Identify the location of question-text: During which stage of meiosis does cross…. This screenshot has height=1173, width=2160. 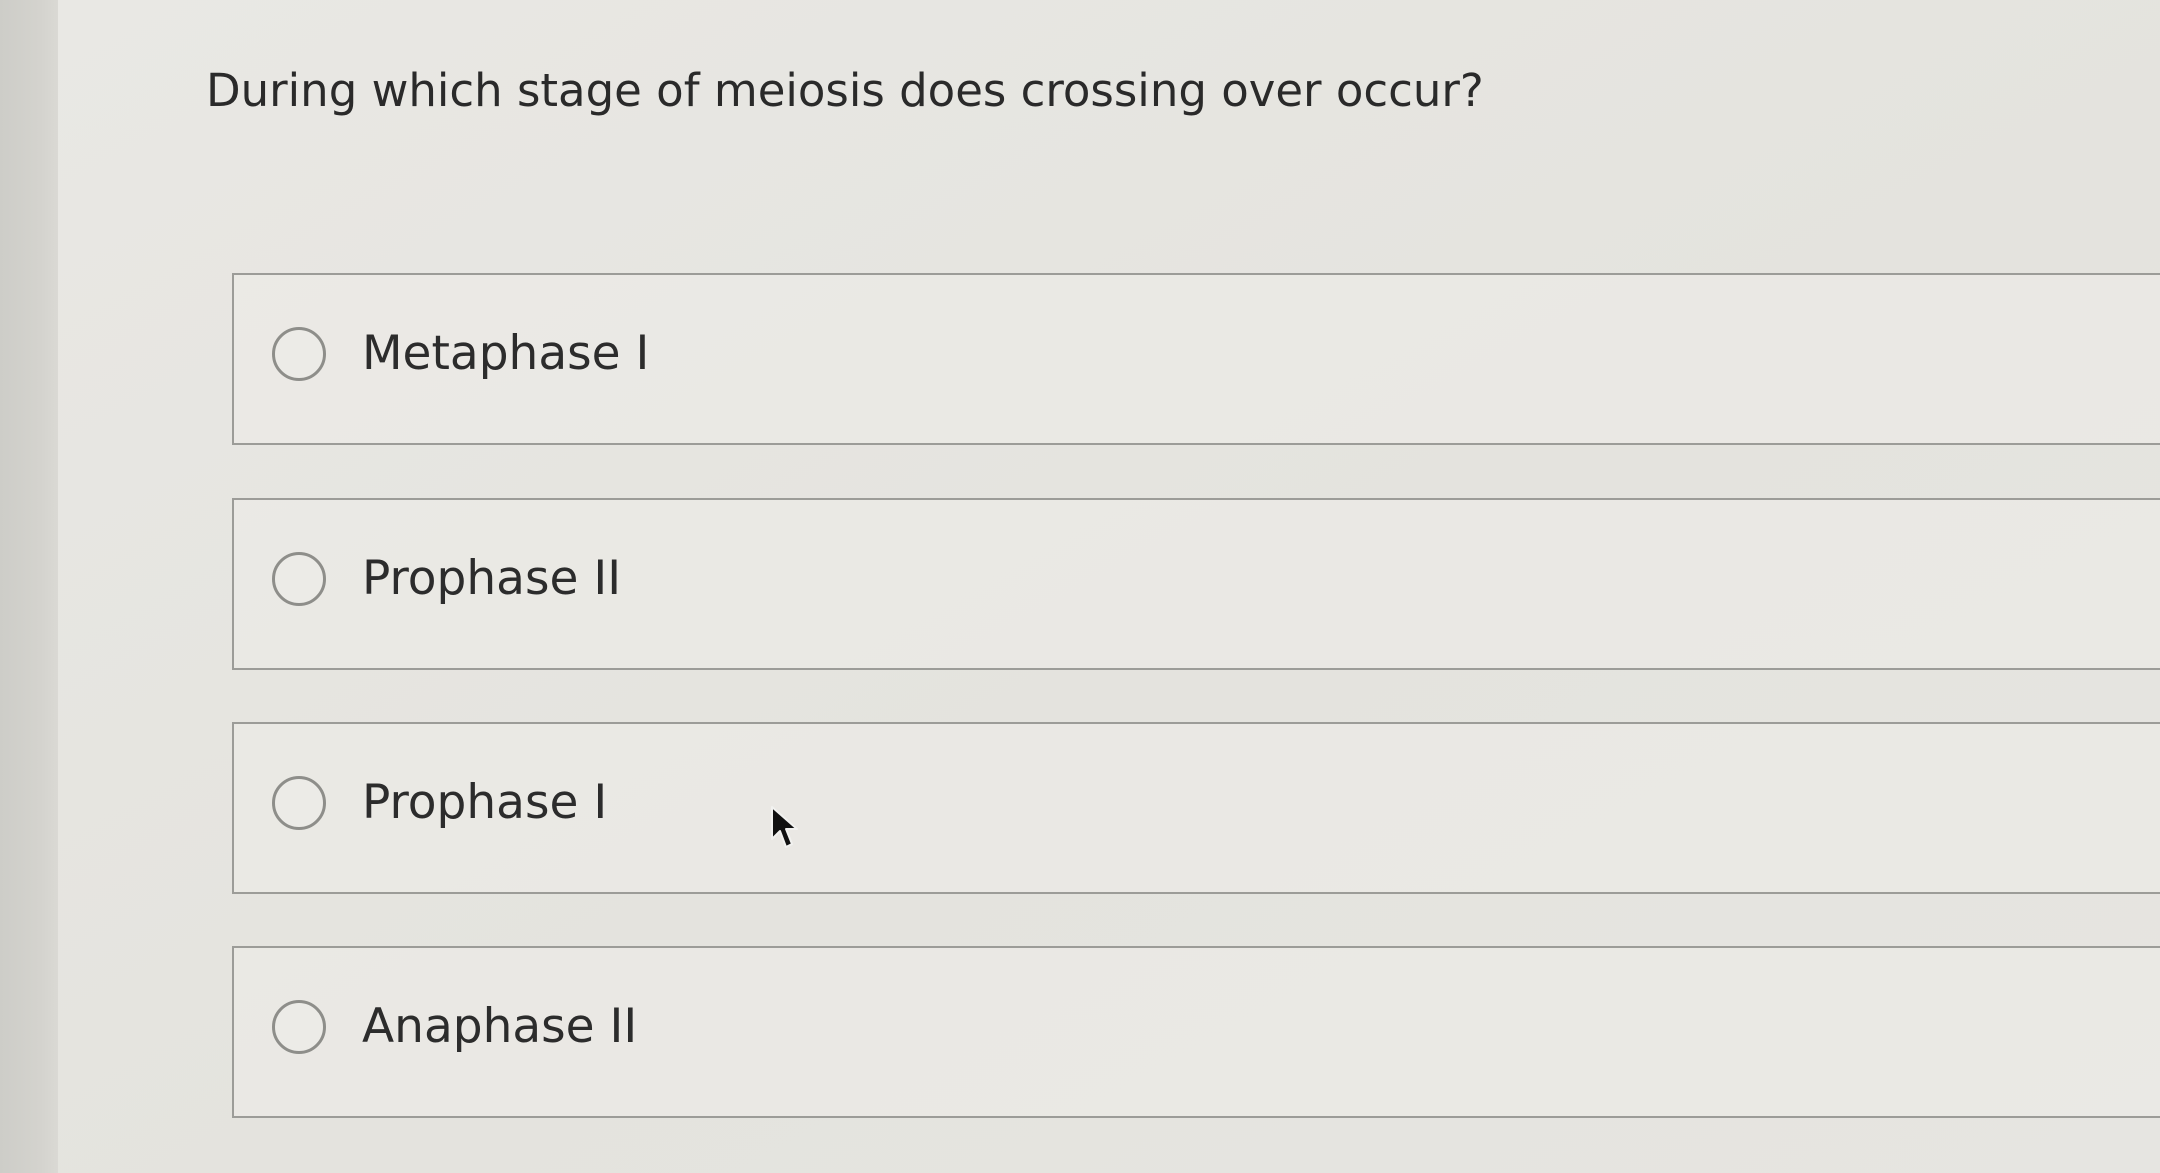
(845, 90).